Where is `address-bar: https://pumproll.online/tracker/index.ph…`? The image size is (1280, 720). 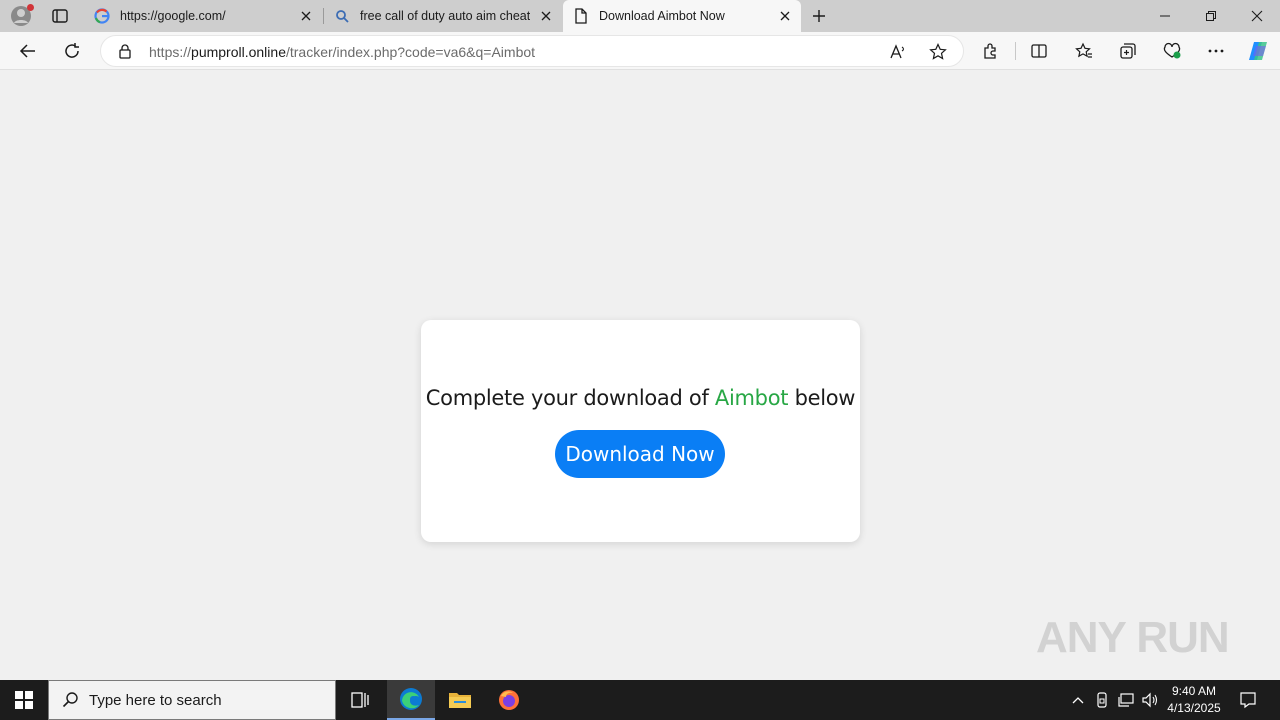 address-bar: https://pumproll.online/tracker/index.ph… is located at coordinates (532, 51).